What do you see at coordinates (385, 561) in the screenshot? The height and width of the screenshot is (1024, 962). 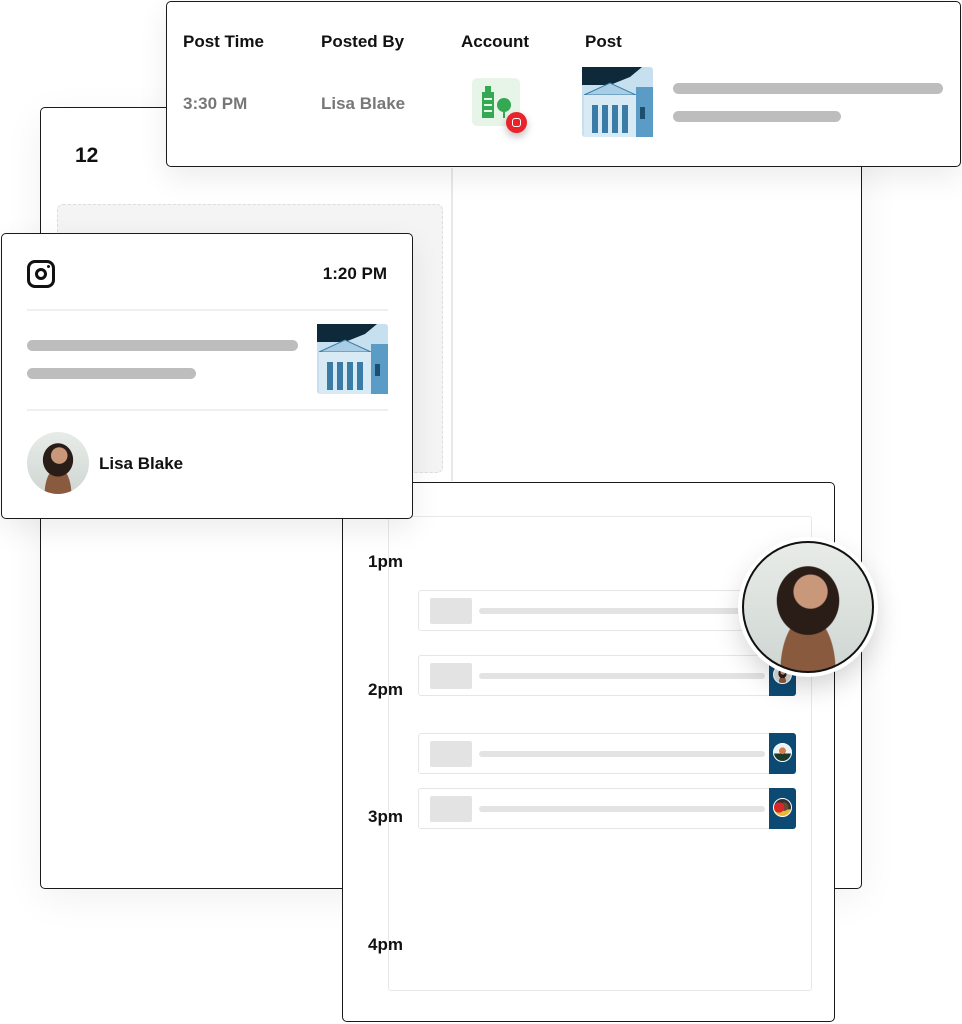 I see `time-label-1pm: 1pm` at bounding box center [385, 561].